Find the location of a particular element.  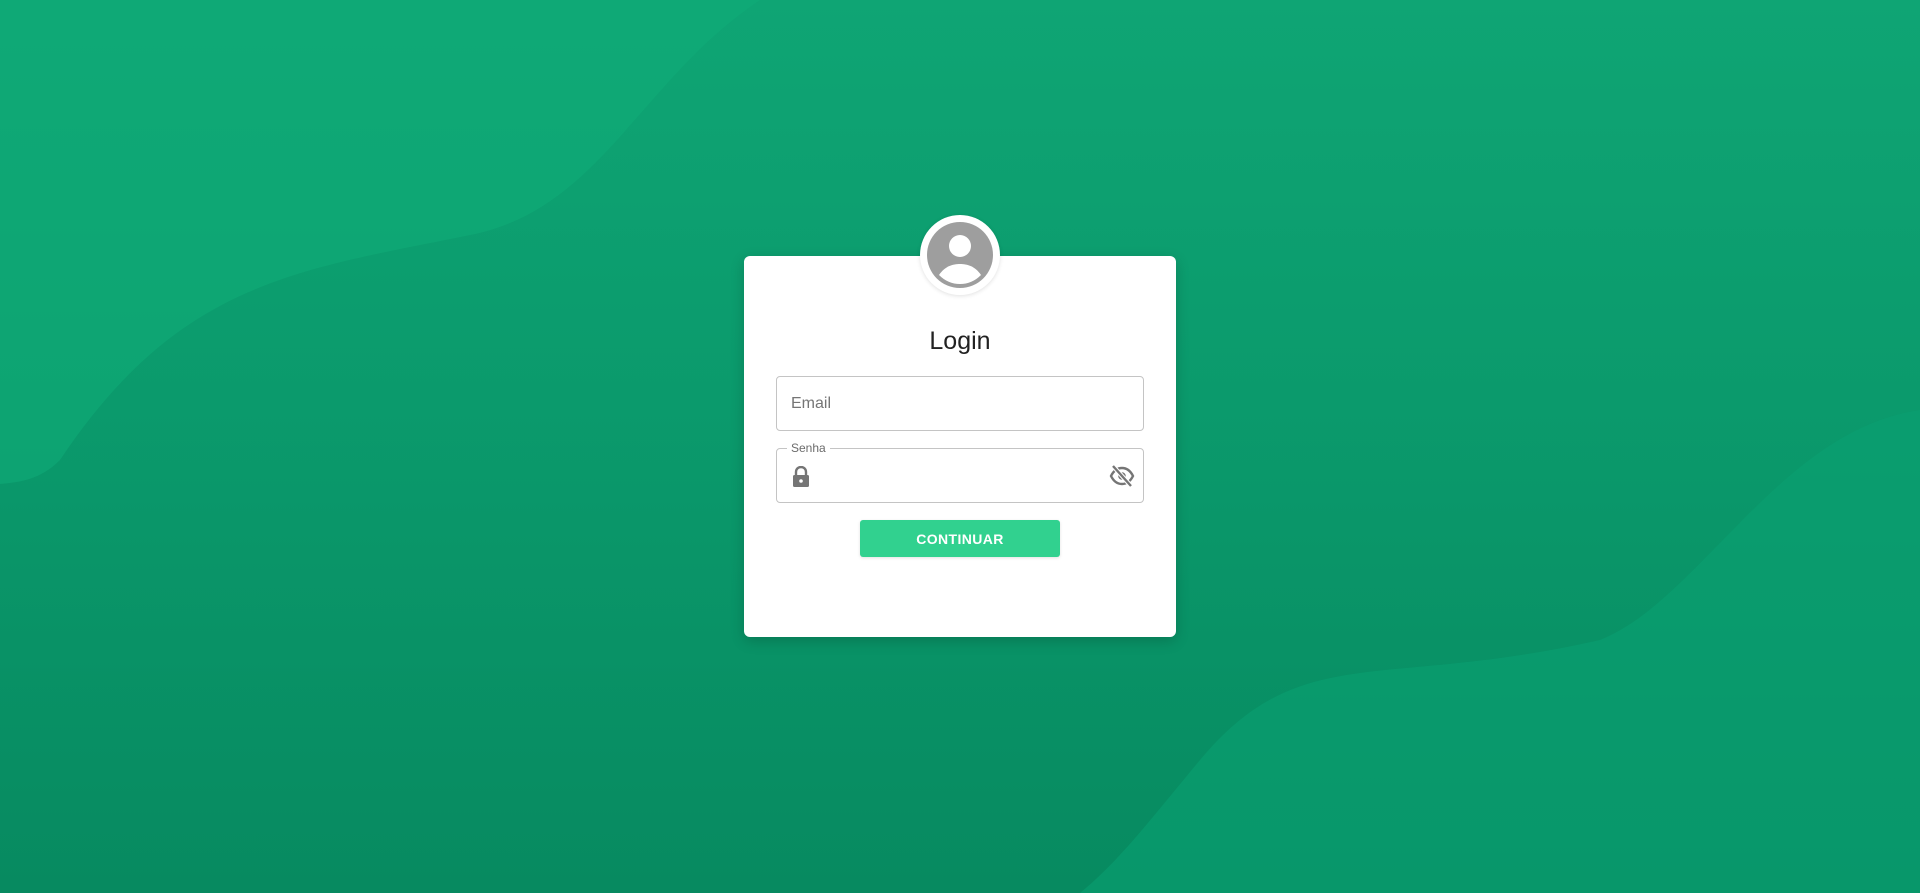

email-input is located at coordinates (960, 403).